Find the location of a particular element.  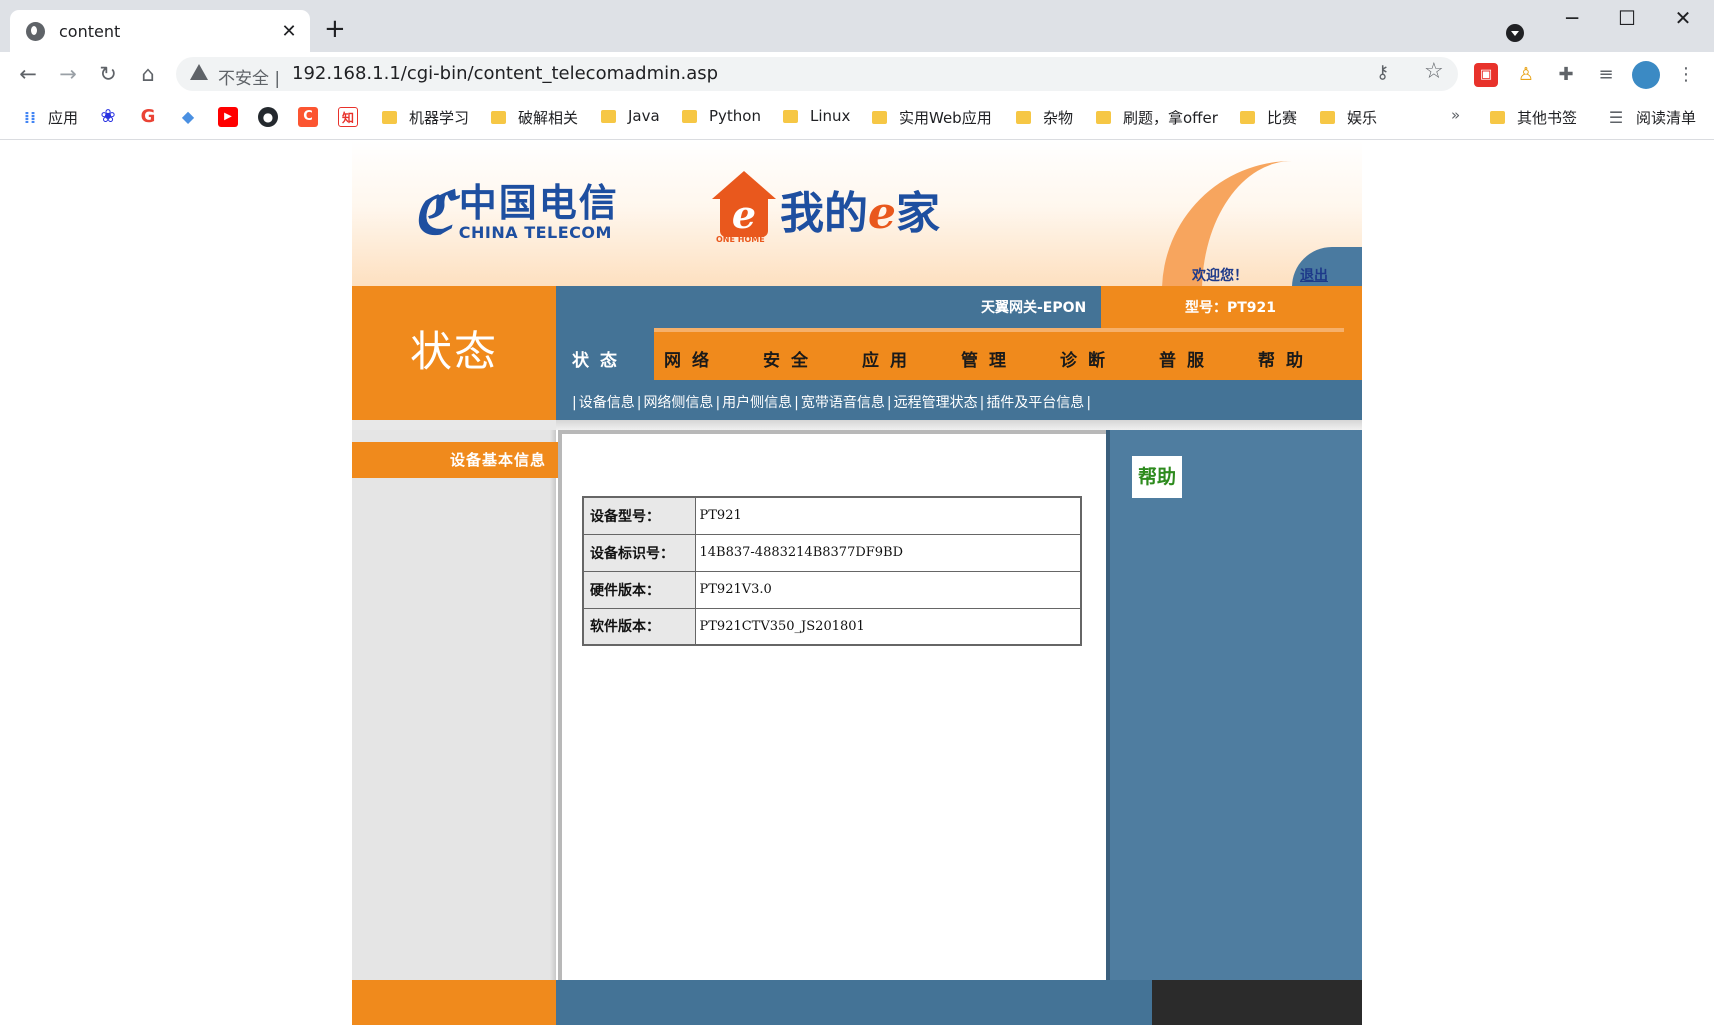

window-close-icon: ✕ is located at coordinates (1683, 18).